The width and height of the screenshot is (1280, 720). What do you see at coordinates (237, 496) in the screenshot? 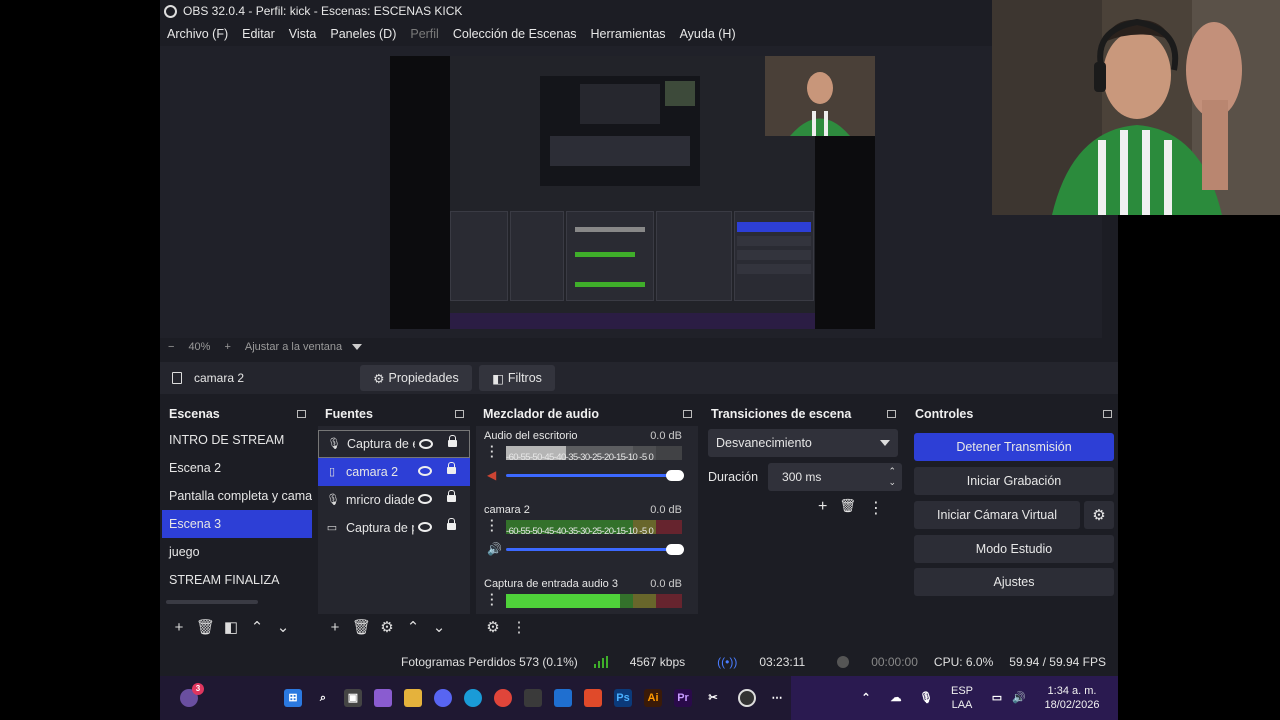
I see `scene-item: Pantalla completa y cama` at bounding box center [237, 496].